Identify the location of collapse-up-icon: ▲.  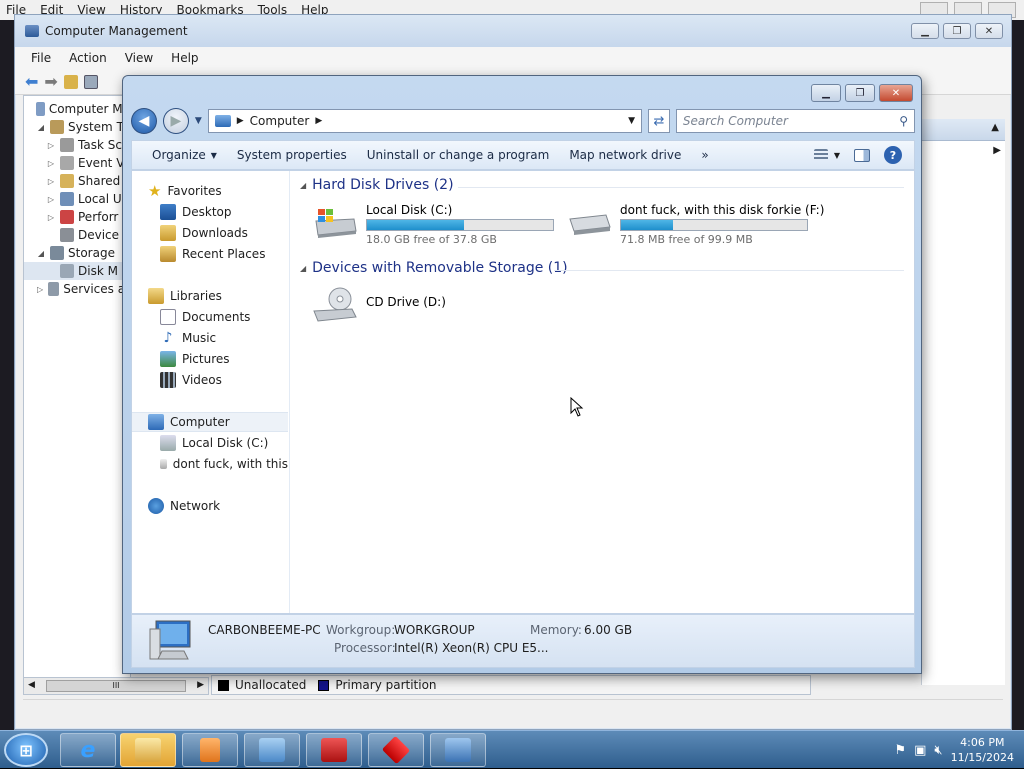
(995, 127).